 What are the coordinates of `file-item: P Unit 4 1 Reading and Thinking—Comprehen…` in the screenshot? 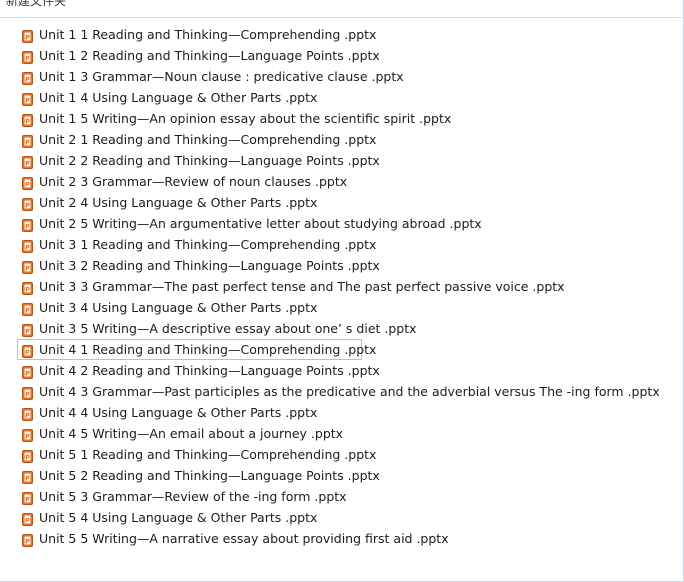 It's located at (196, 349).